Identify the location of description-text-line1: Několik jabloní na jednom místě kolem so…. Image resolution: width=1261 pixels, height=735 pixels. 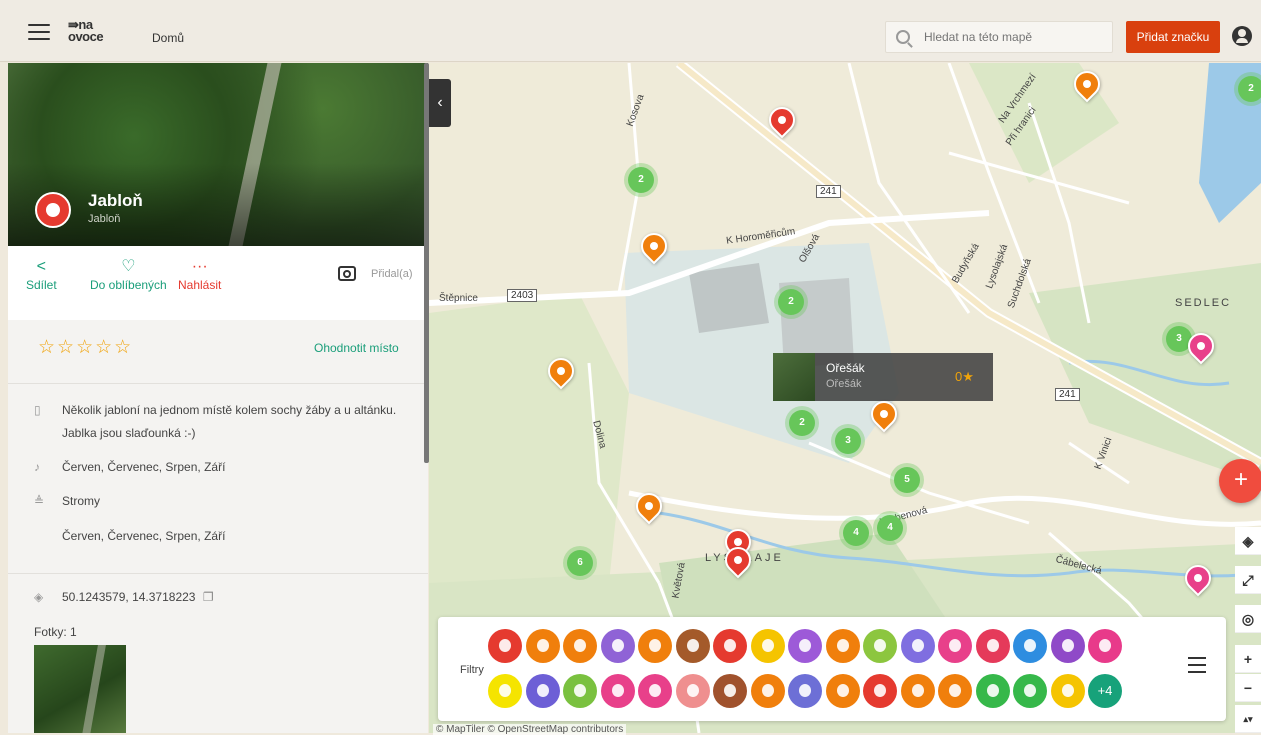
(229, 410).